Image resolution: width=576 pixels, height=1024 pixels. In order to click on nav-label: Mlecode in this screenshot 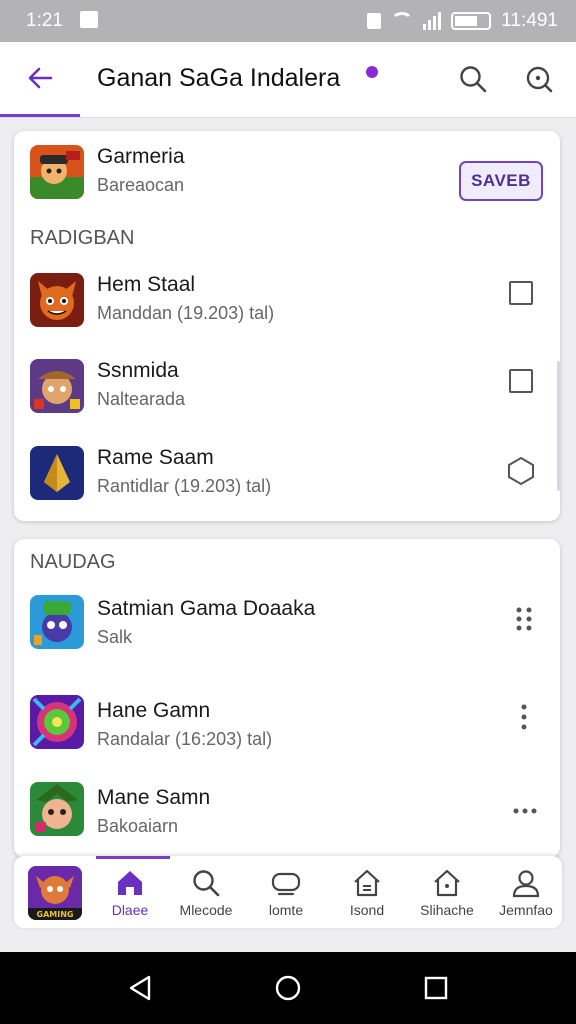, I will do `click(206, 910)`.